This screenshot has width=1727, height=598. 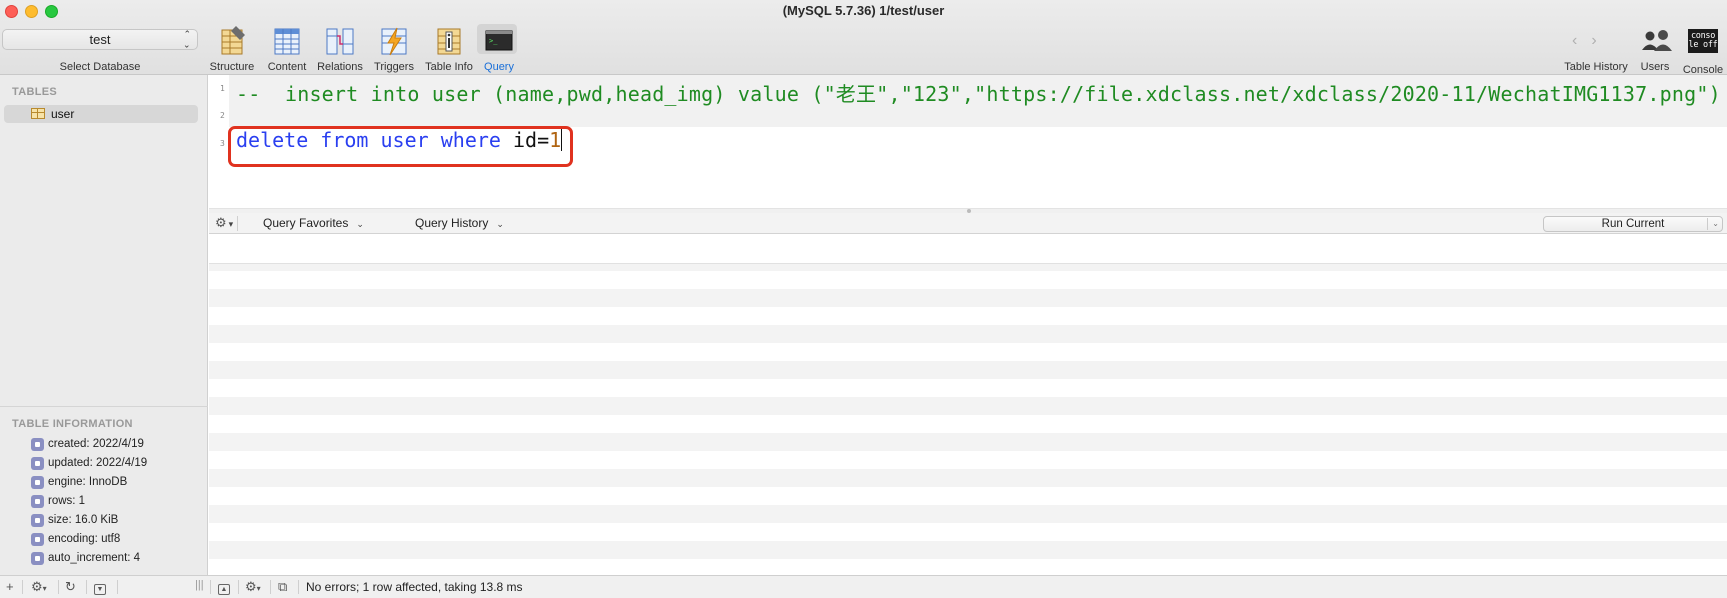 What do you see at coordinates (287, 67) in the screenshot?
I see `tab-label: Content` at bounding box center [287, 67].